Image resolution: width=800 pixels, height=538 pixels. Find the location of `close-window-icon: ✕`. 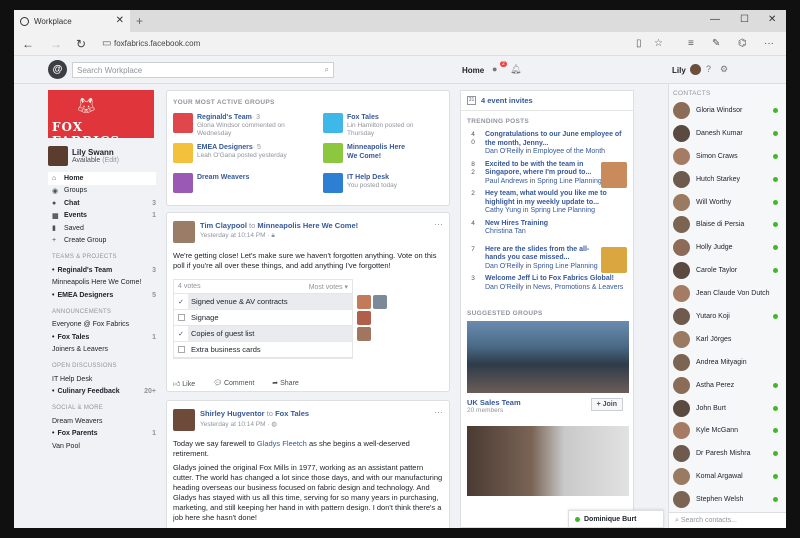

close-window-icon: ✕ is located at coordinates (772, 19).